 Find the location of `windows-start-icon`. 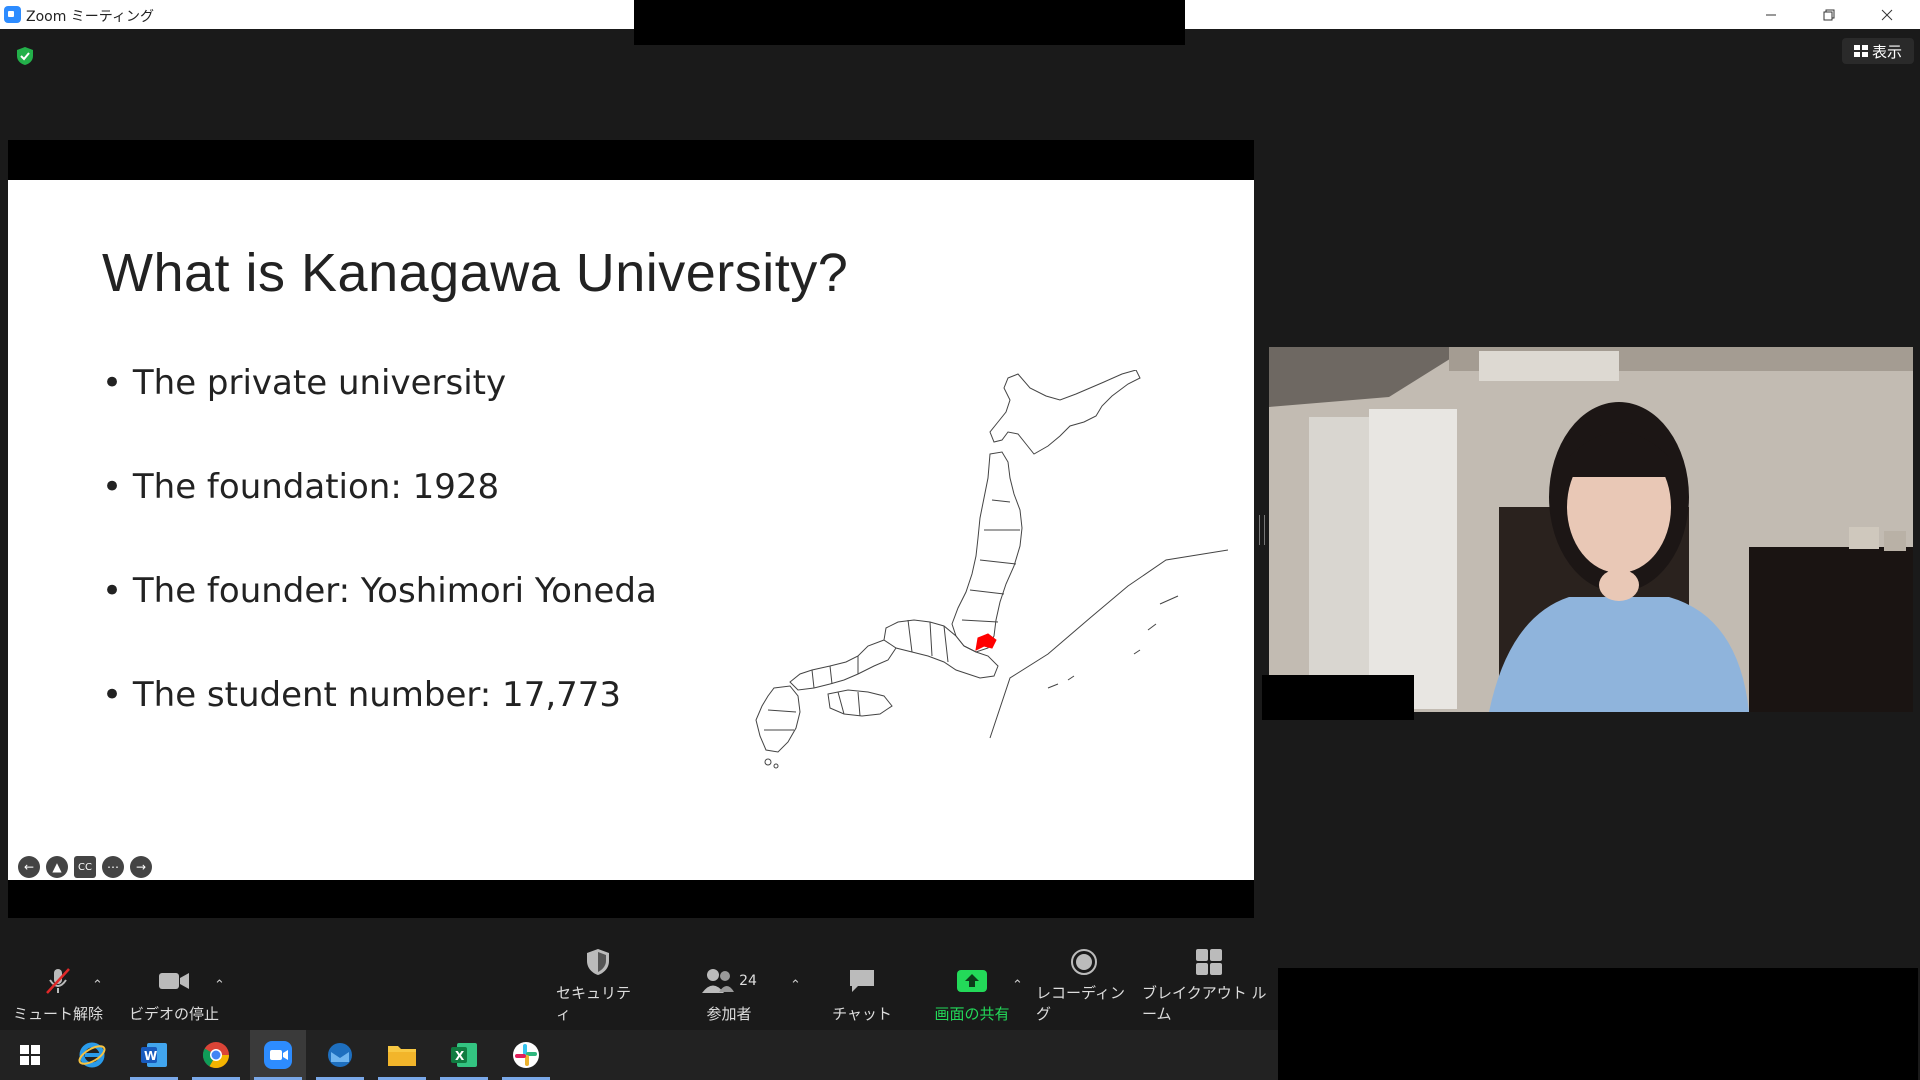

windows-start-icon is located at coordinates (30, 1055).